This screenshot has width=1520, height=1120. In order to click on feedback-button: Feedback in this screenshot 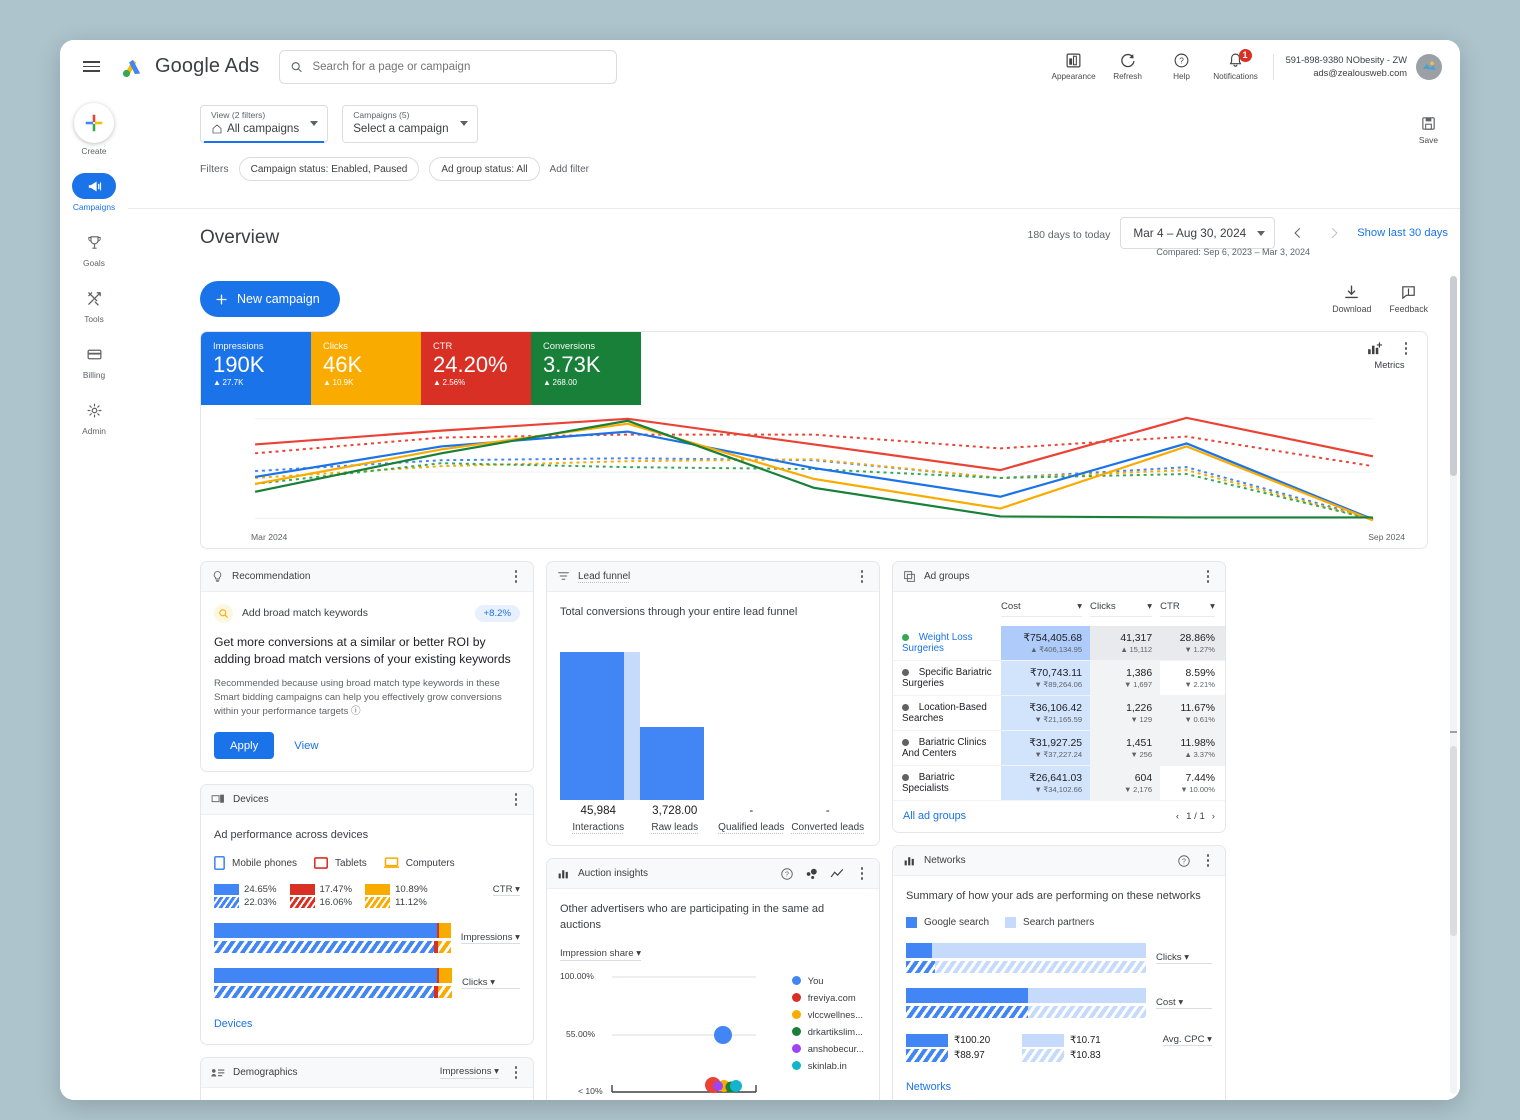, I will do `click(1408, 299)`.